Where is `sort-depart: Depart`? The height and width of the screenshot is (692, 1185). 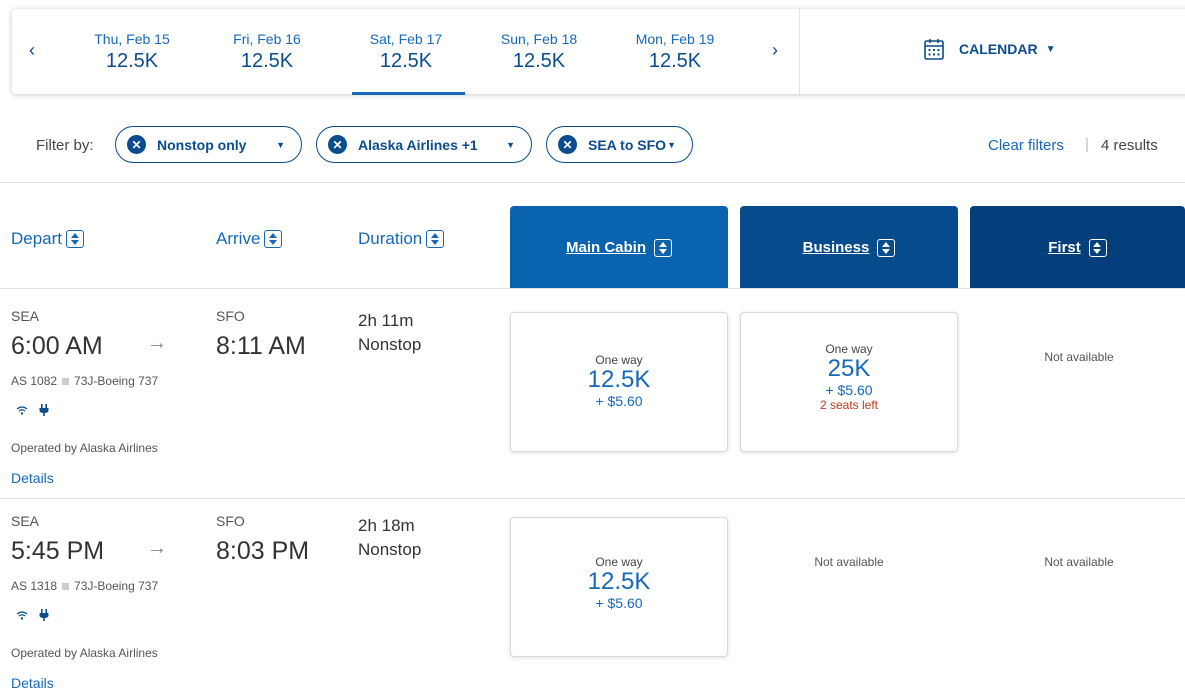
sort-depart: Depart is located at coordinates (48, 239).